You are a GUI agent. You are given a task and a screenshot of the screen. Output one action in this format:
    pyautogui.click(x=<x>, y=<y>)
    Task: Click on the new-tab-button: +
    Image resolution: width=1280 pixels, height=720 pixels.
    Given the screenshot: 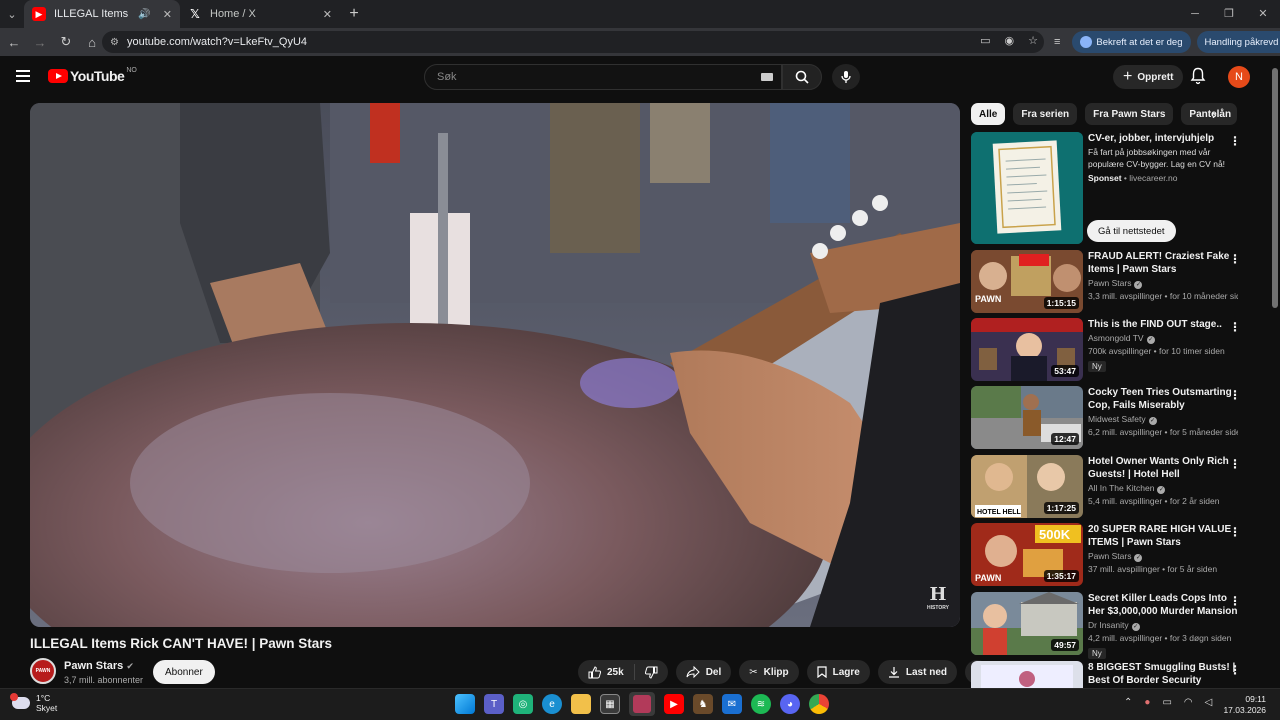 What is the action you would take?
    pyautogui.click(x=354, y=14)
    